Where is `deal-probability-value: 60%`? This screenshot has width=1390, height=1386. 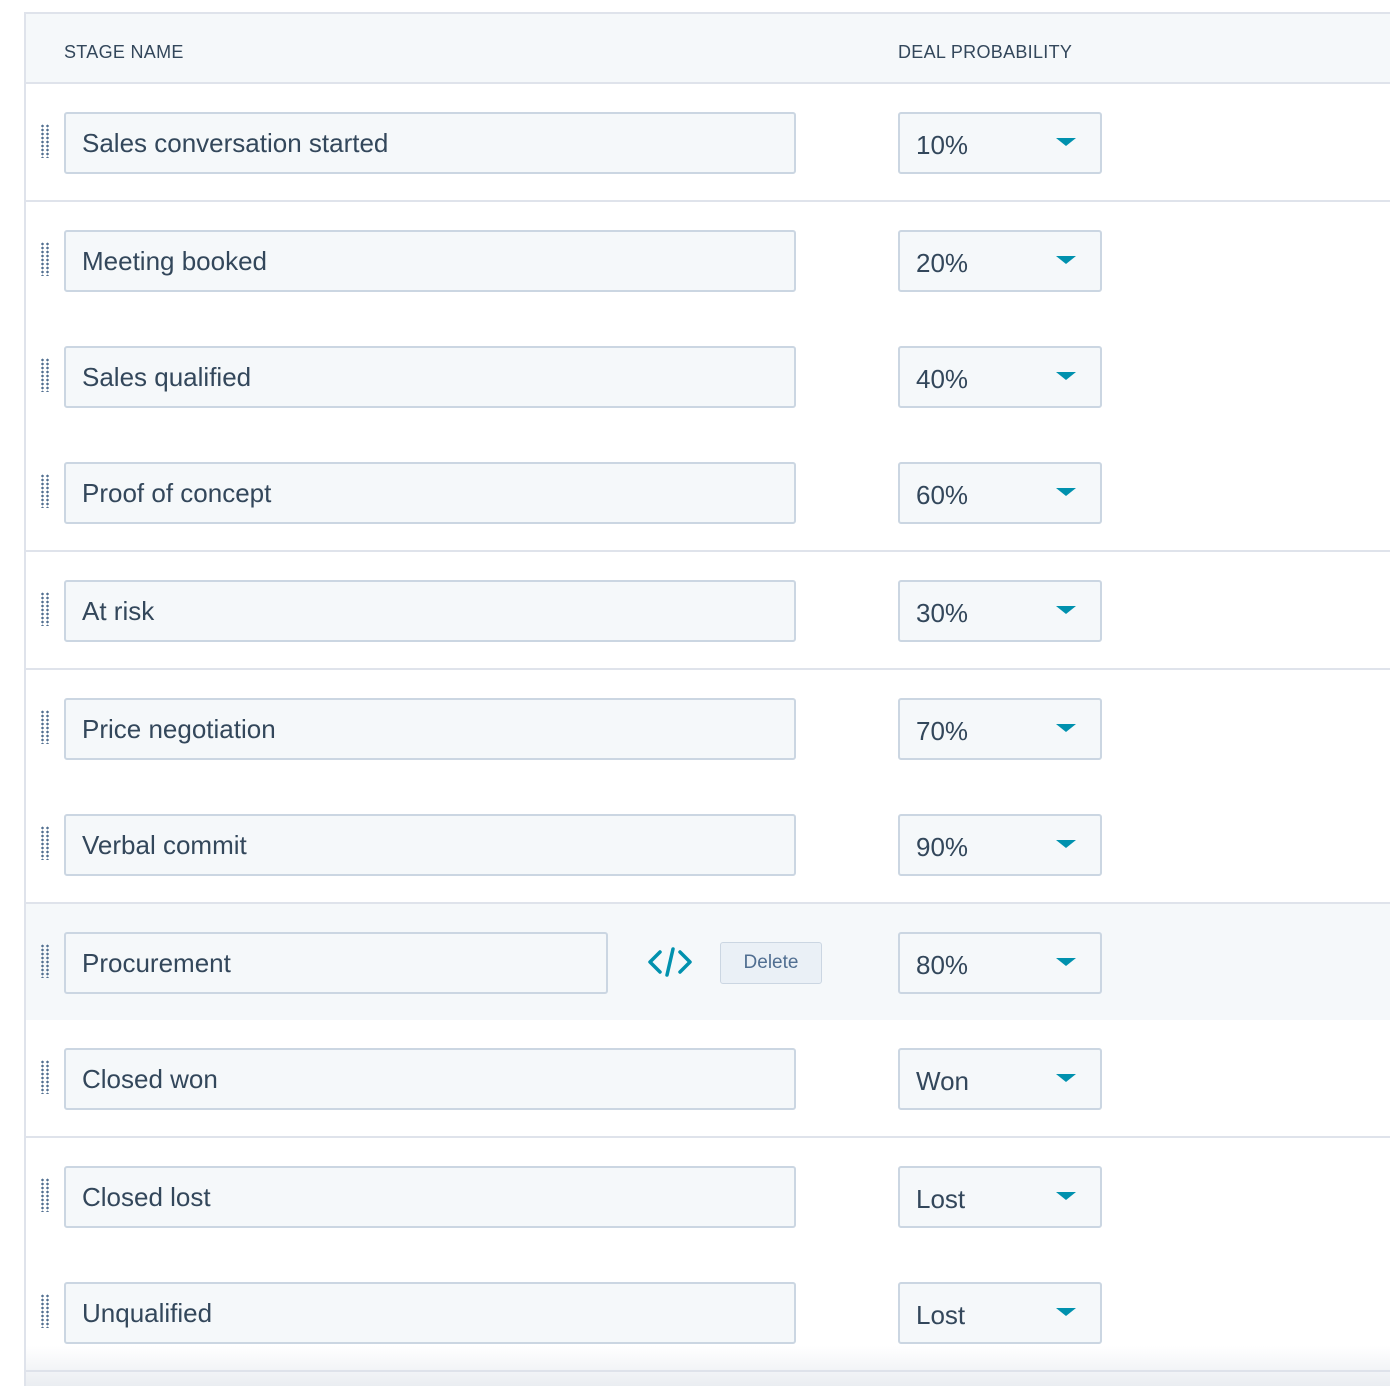
deal-probability-value: 60% is located at coordinates (942, 495).